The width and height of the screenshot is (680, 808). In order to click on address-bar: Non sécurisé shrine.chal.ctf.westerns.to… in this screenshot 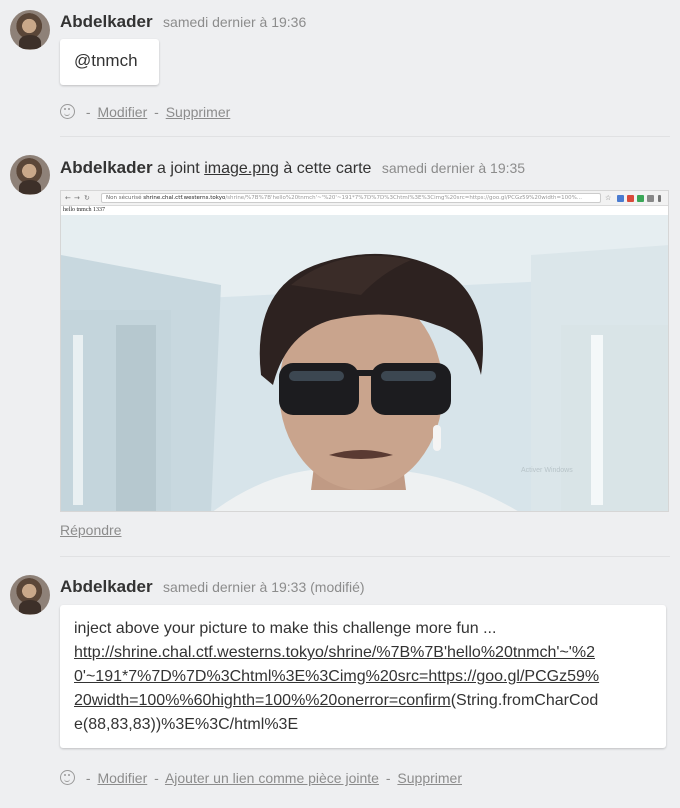, I will do `click(351, 198)`.